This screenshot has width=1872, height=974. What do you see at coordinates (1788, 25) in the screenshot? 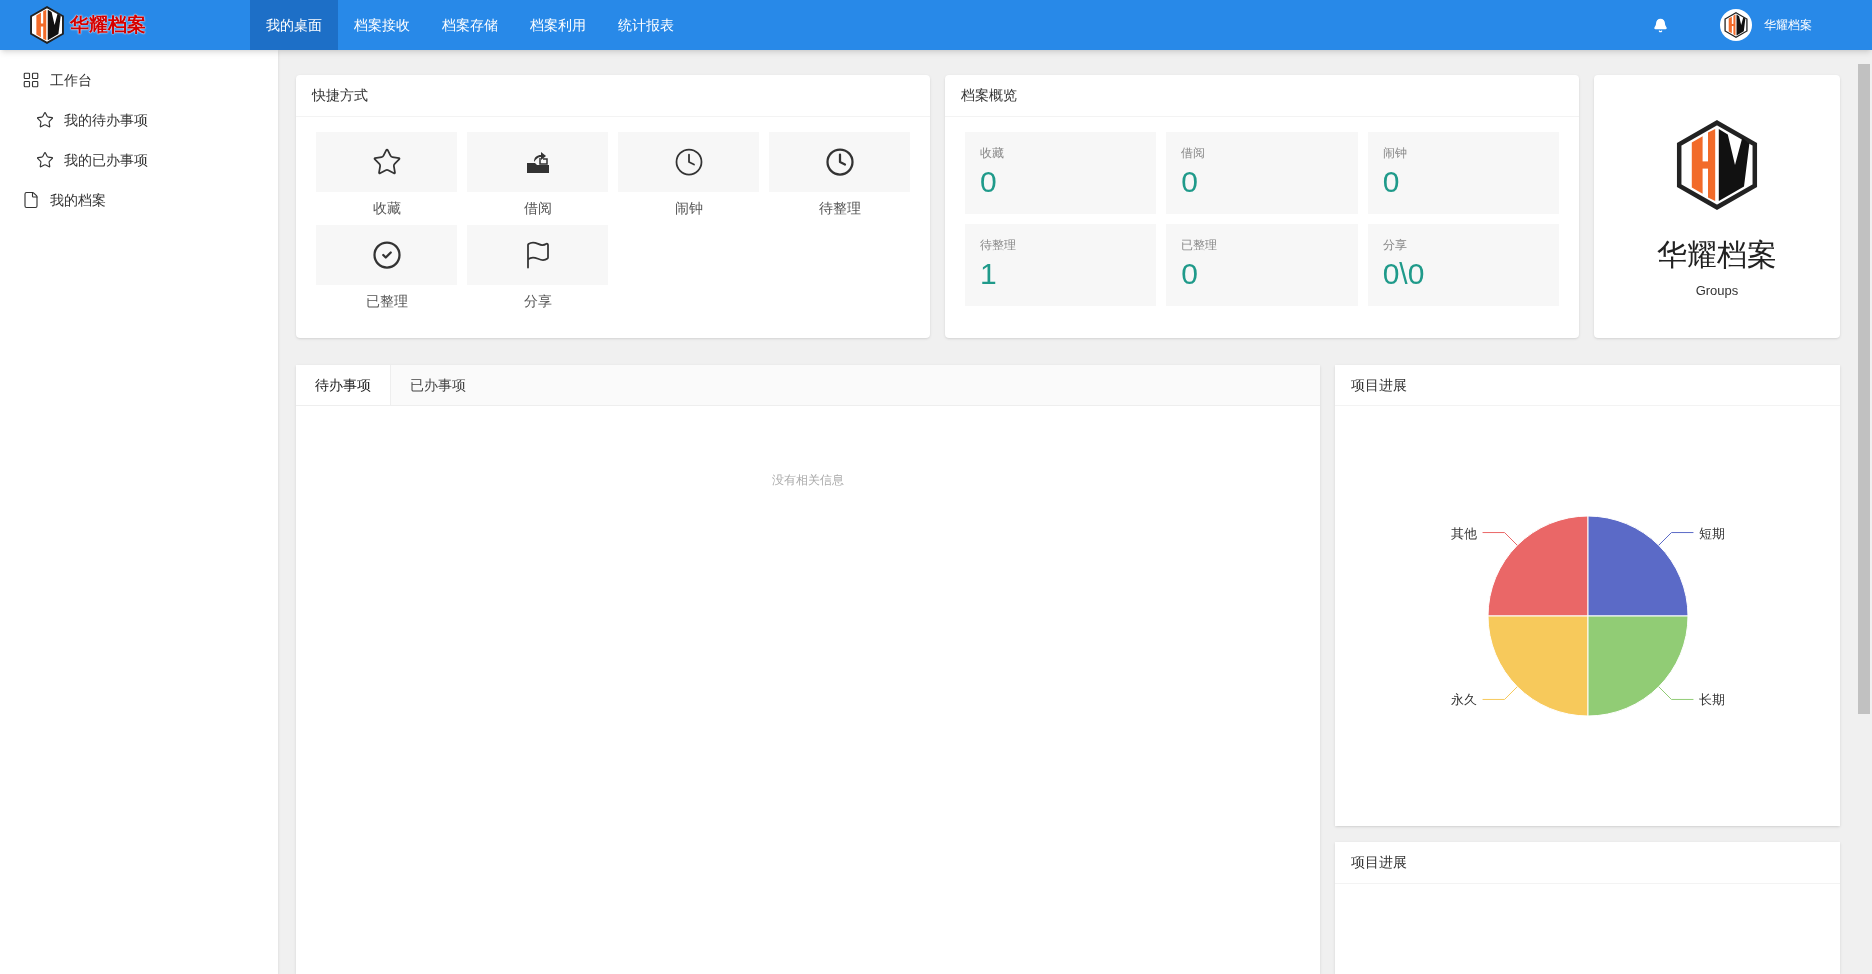
I see `user-name: 华耀档案` at bounding box center [1788, 25].